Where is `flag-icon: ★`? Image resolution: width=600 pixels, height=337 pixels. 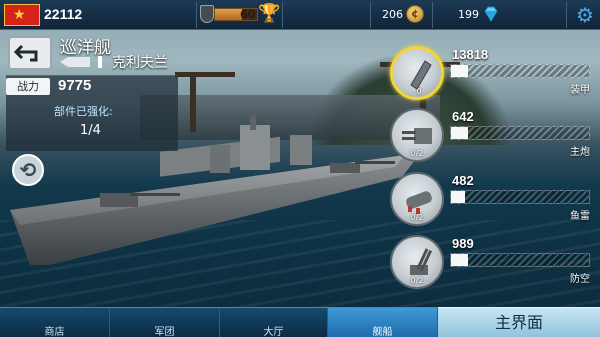
flag-icon: ★ is located at coordinates (22, 15).